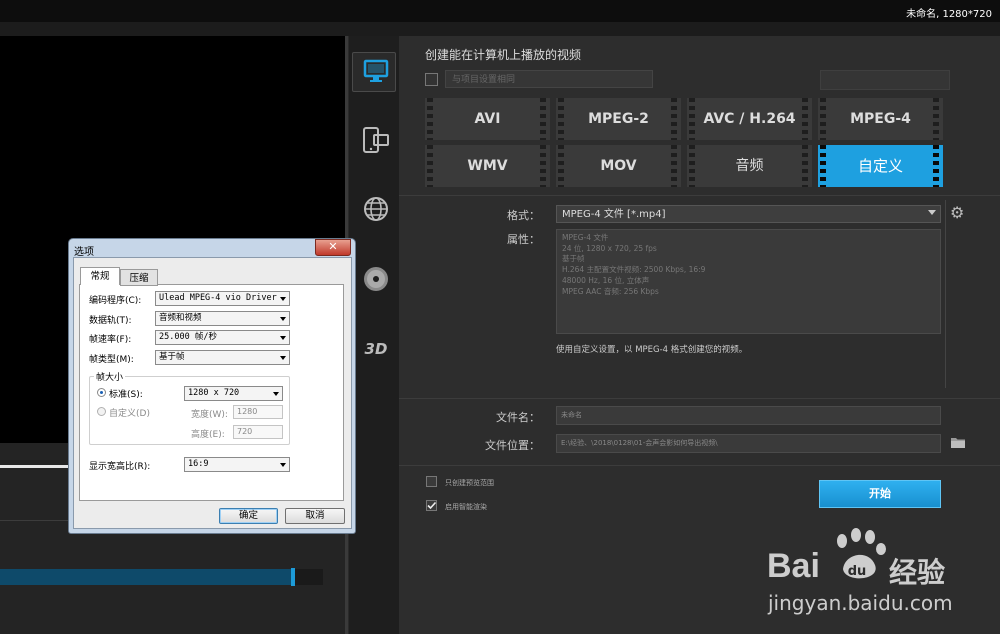  I want to click on gear-icon: ⚙, so click(957, 212).